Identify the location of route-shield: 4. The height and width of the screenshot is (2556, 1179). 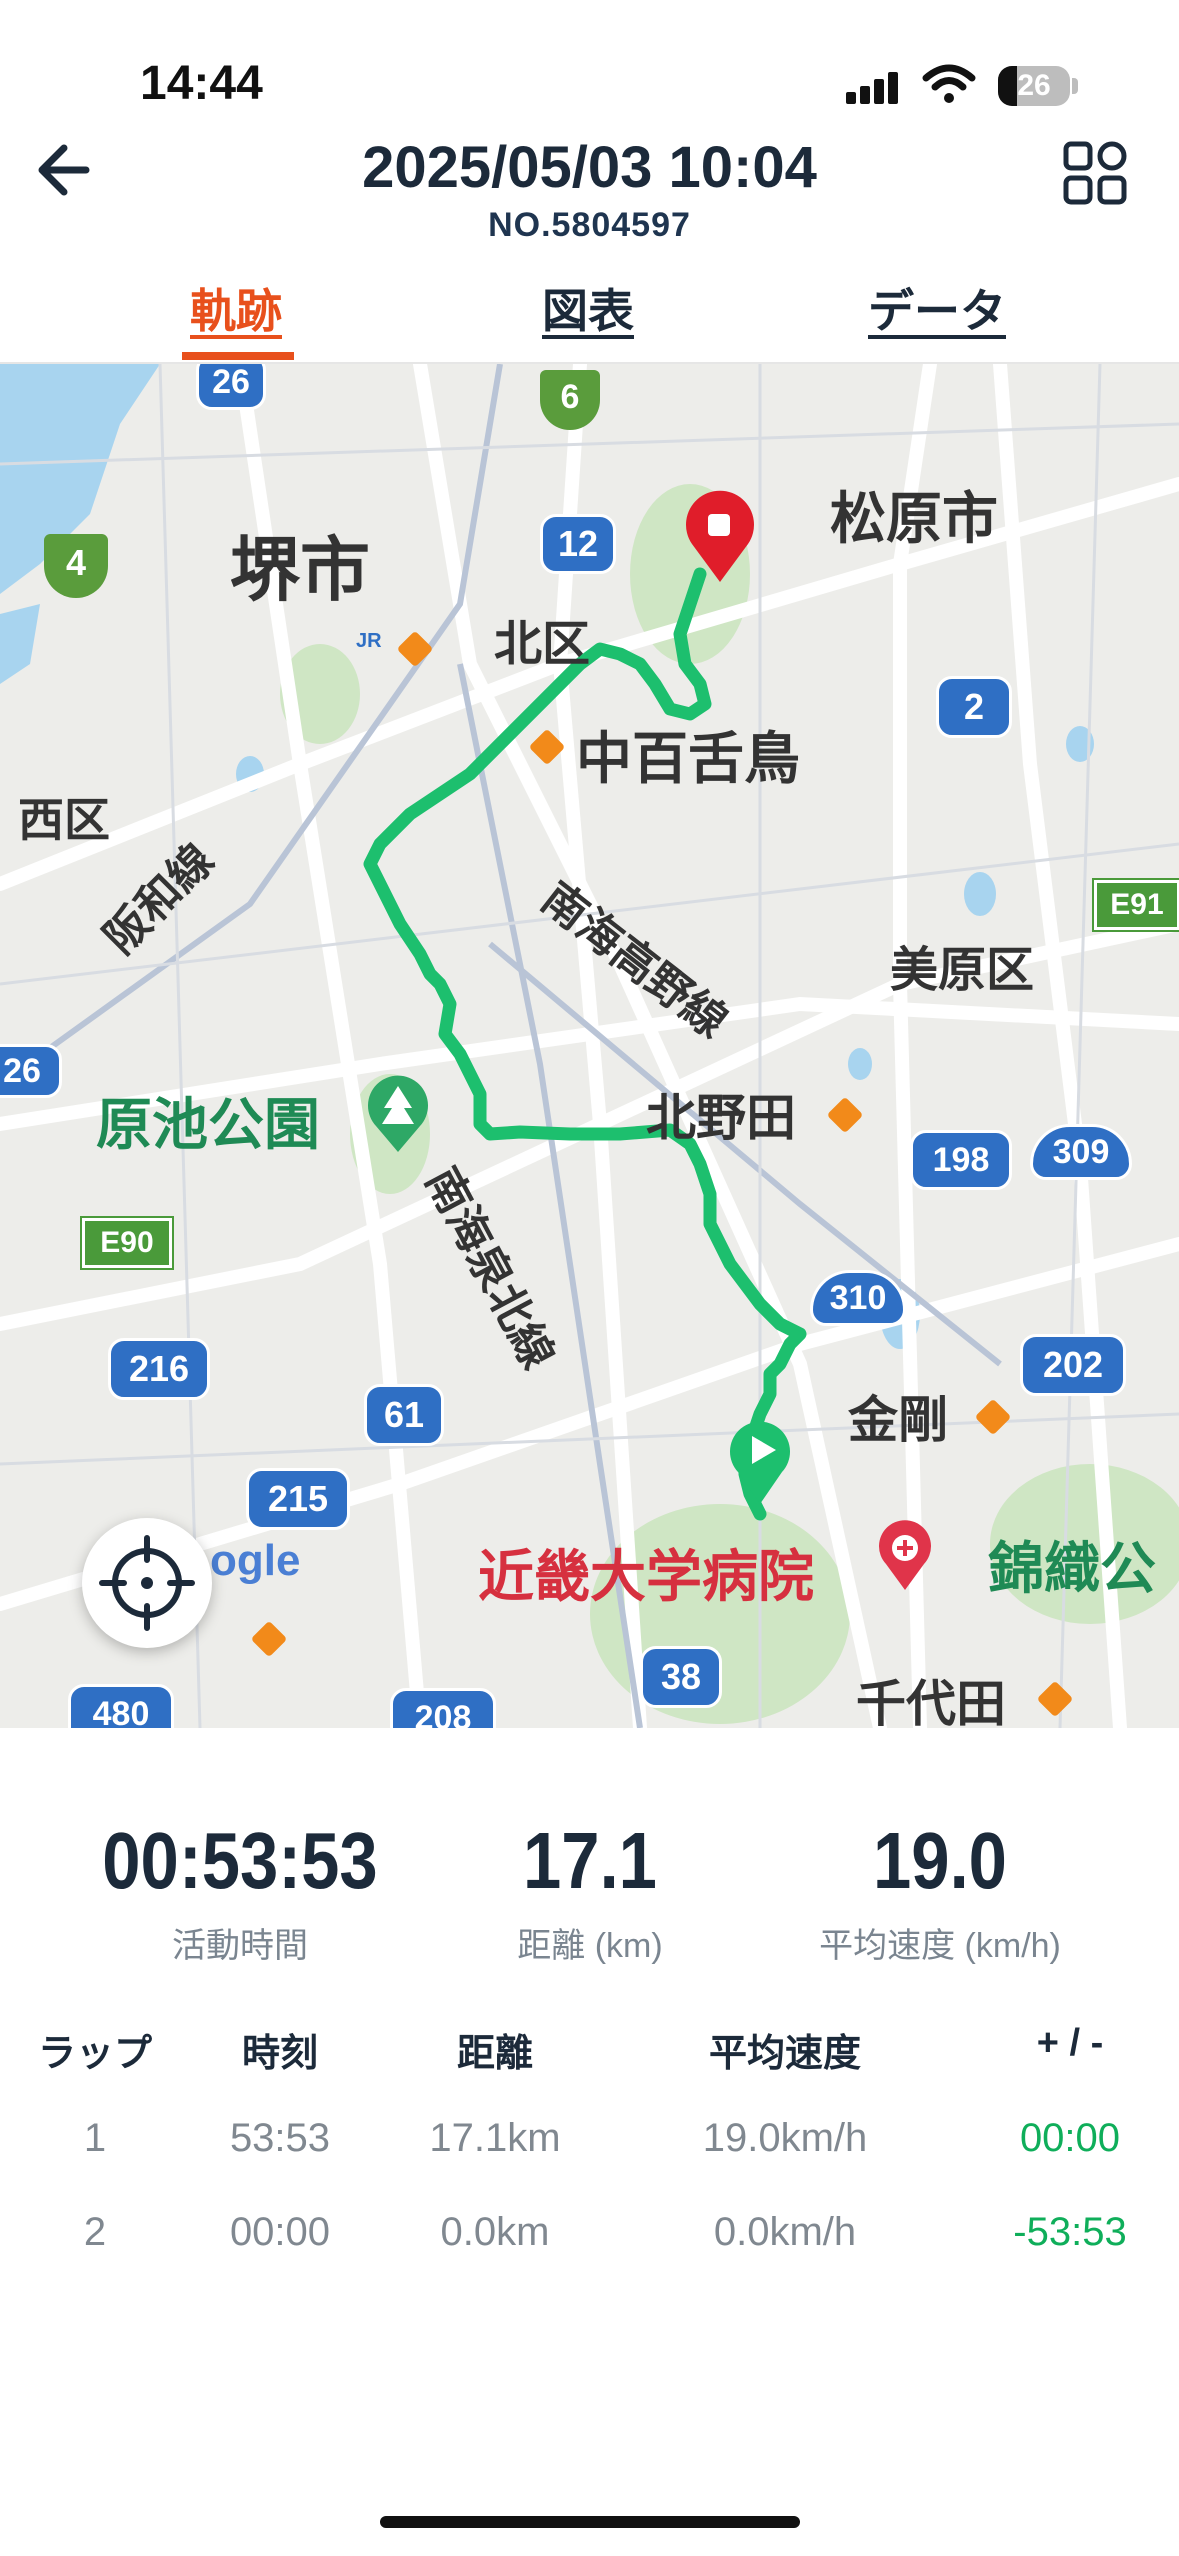
(76, 566).